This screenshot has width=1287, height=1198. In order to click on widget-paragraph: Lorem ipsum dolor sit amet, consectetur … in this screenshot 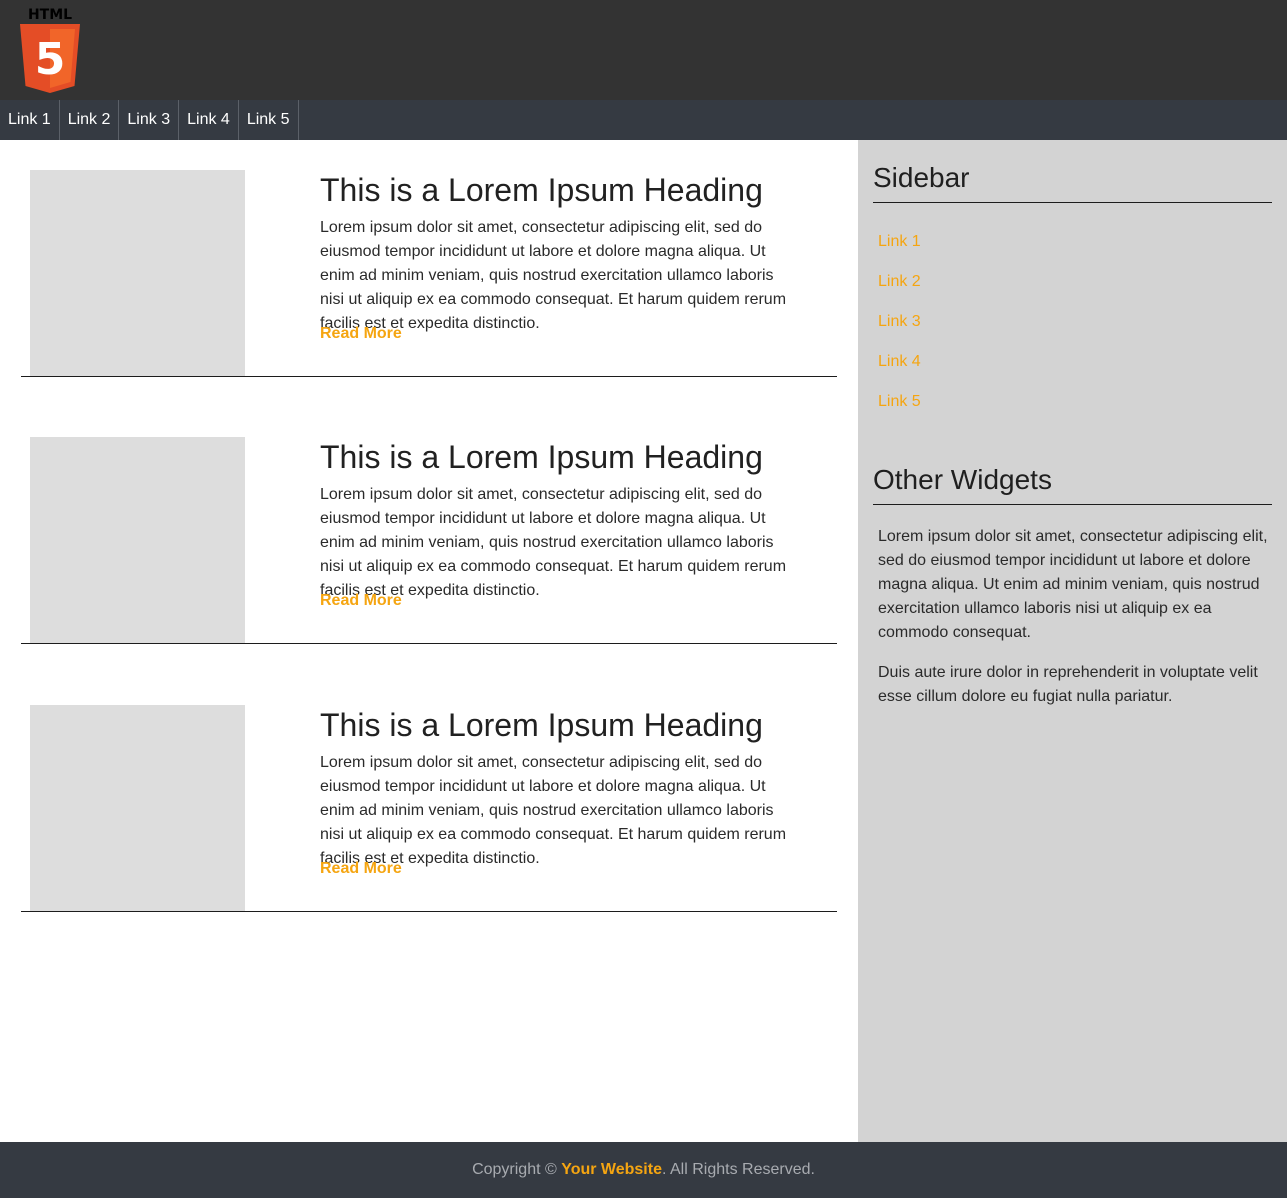, I will do `click(1073, 584)`.